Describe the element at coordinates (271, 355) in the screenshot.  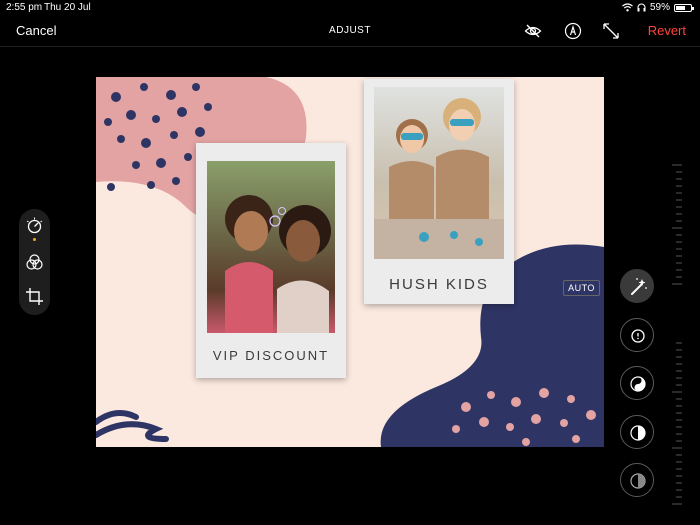
I see `polaroid-caption: VIP DISCOUNT` at that location.